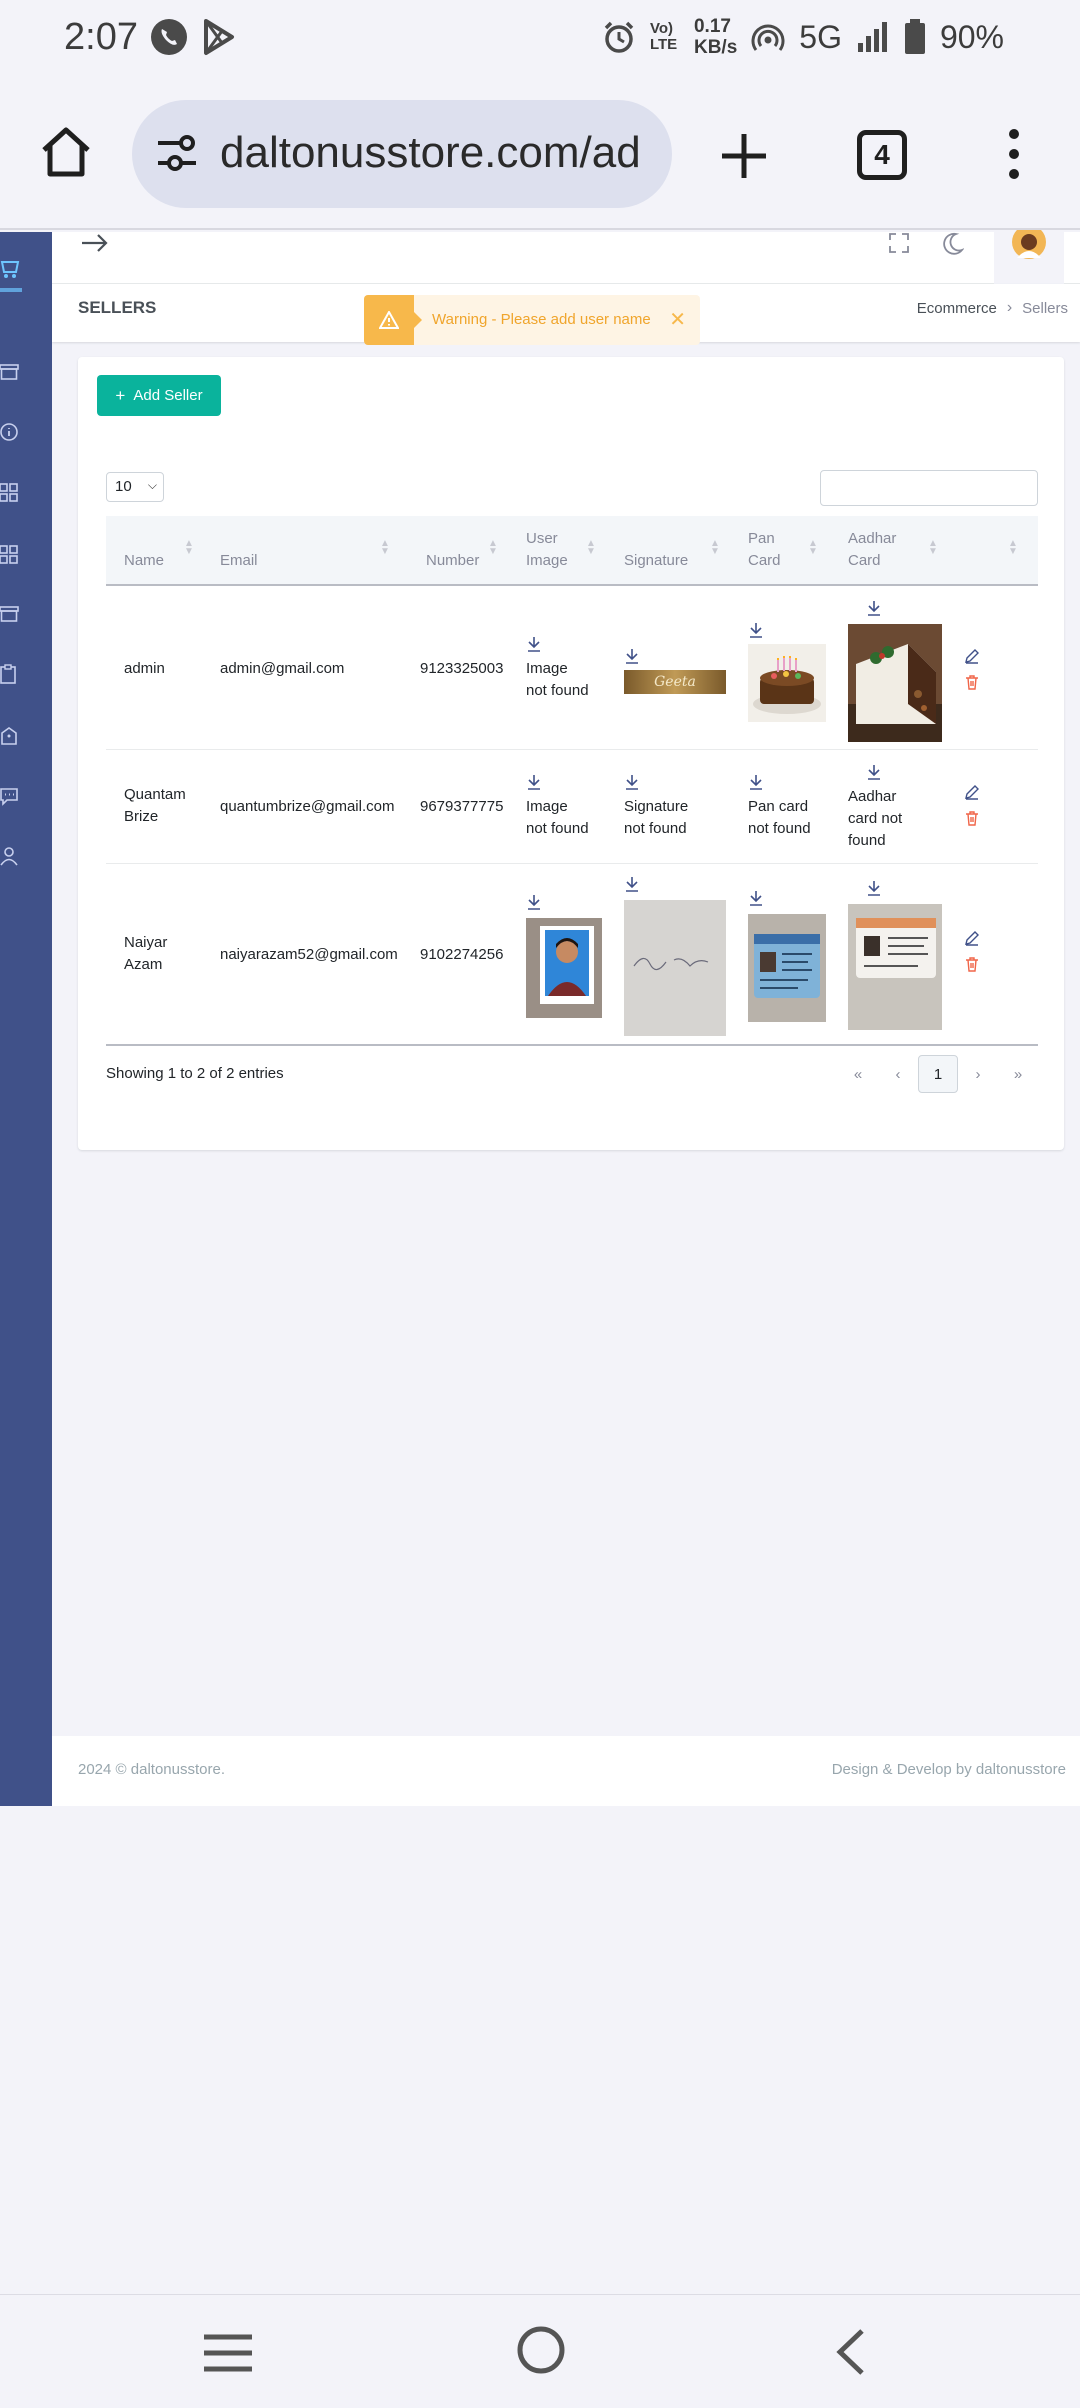  Describe the element at coordinates (228, 2353) in the screenshot. I see `recent-apps-icon` at that location.